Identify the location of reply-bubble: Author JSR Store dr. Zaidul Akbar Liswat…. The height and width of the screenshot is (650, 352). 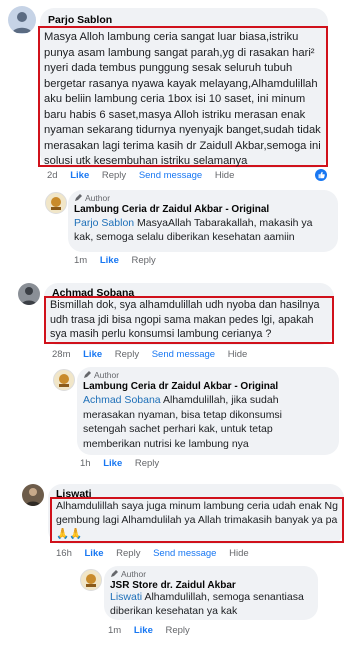
(211, 593).